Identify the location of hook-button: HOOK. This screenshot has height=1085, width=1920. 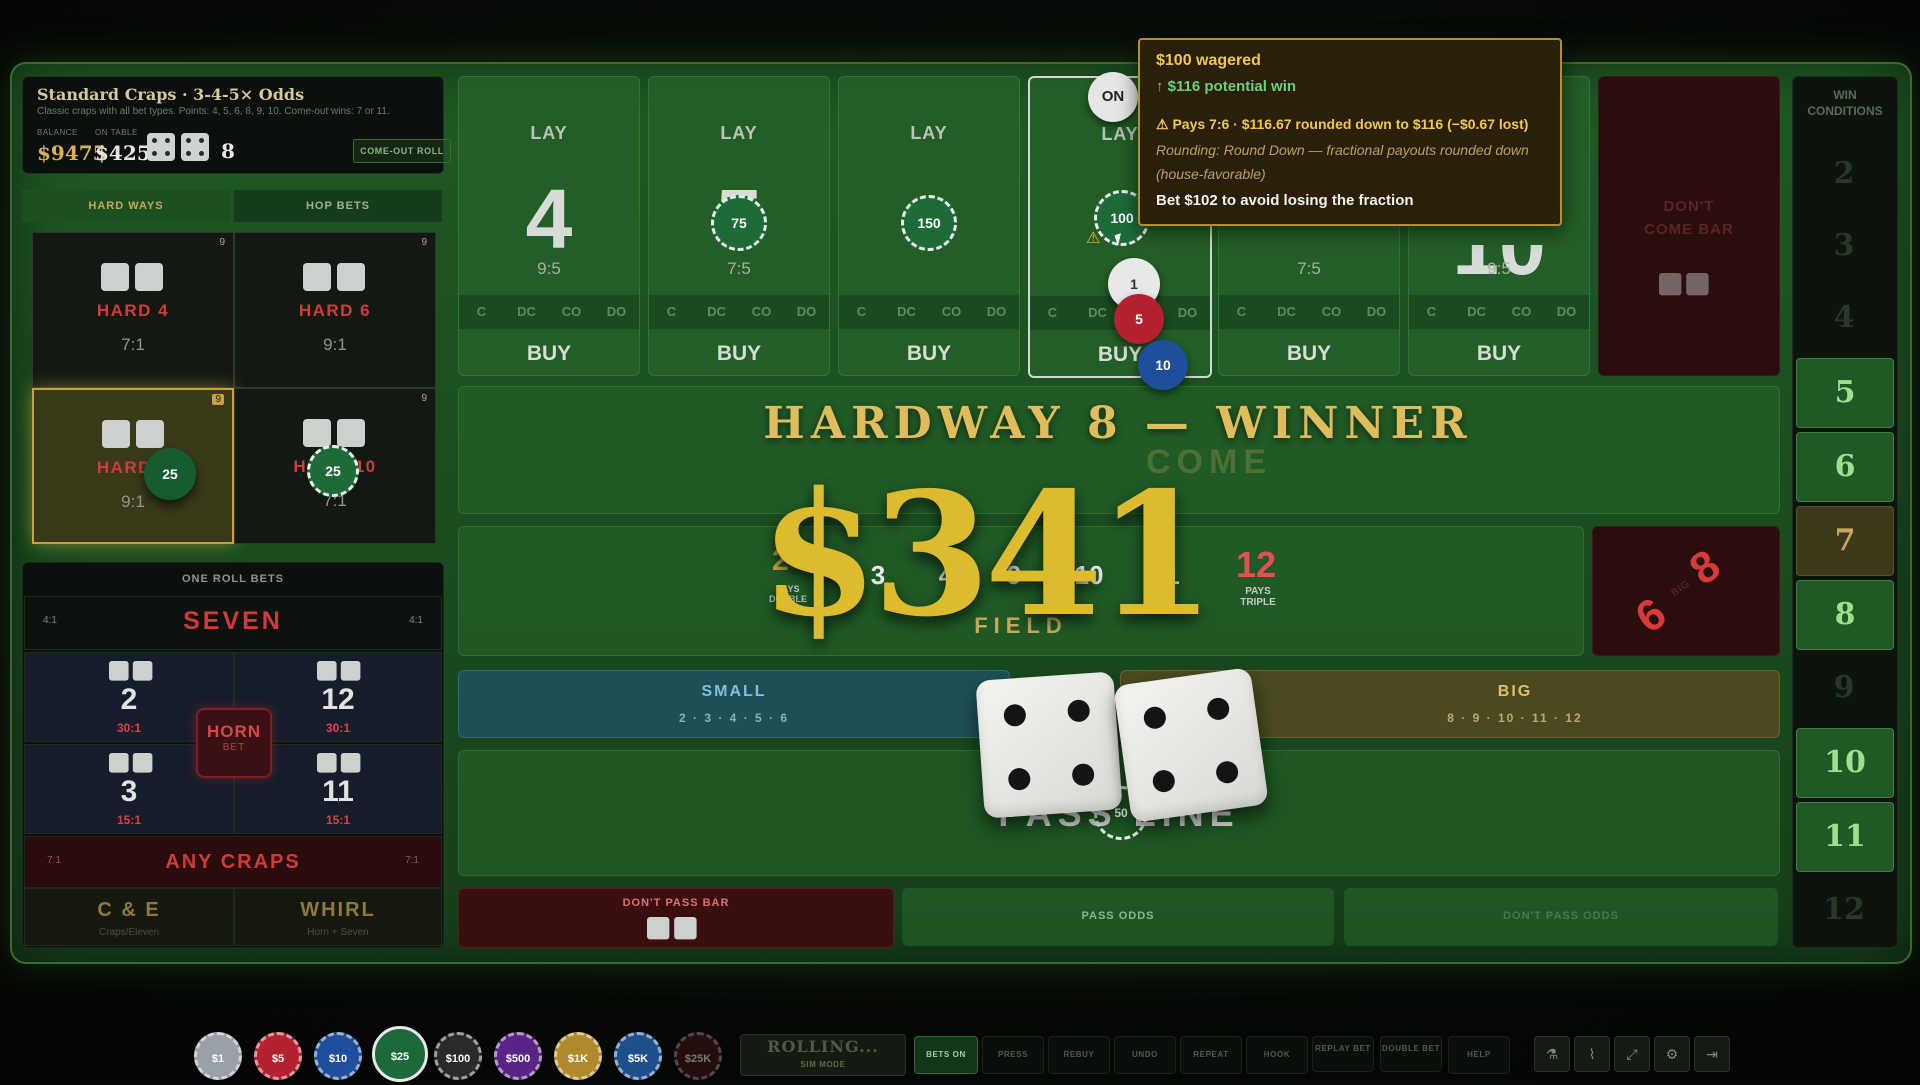
(1277, 1055).